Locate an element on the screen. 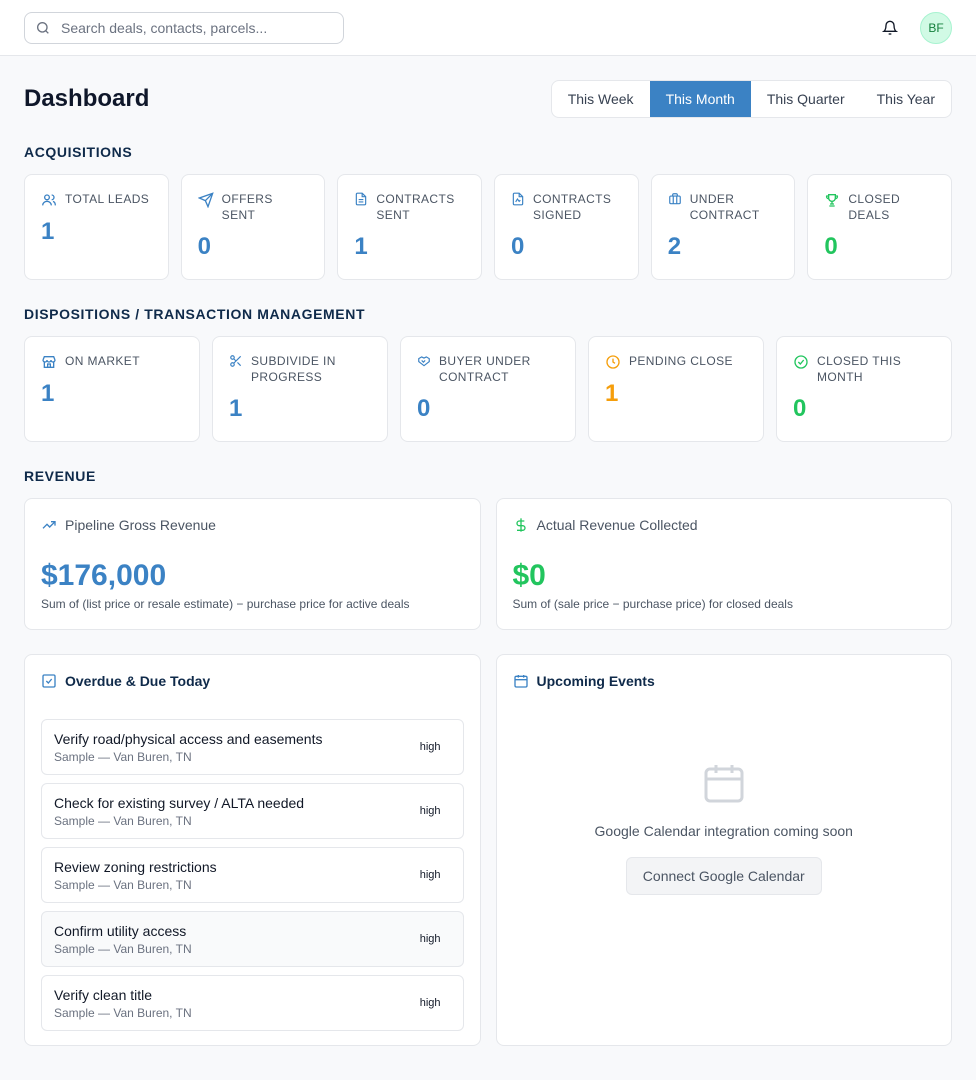 The height and width of the screenshot is (1080, 976). period-this-year: This Year is located at coordinates (906, 99).